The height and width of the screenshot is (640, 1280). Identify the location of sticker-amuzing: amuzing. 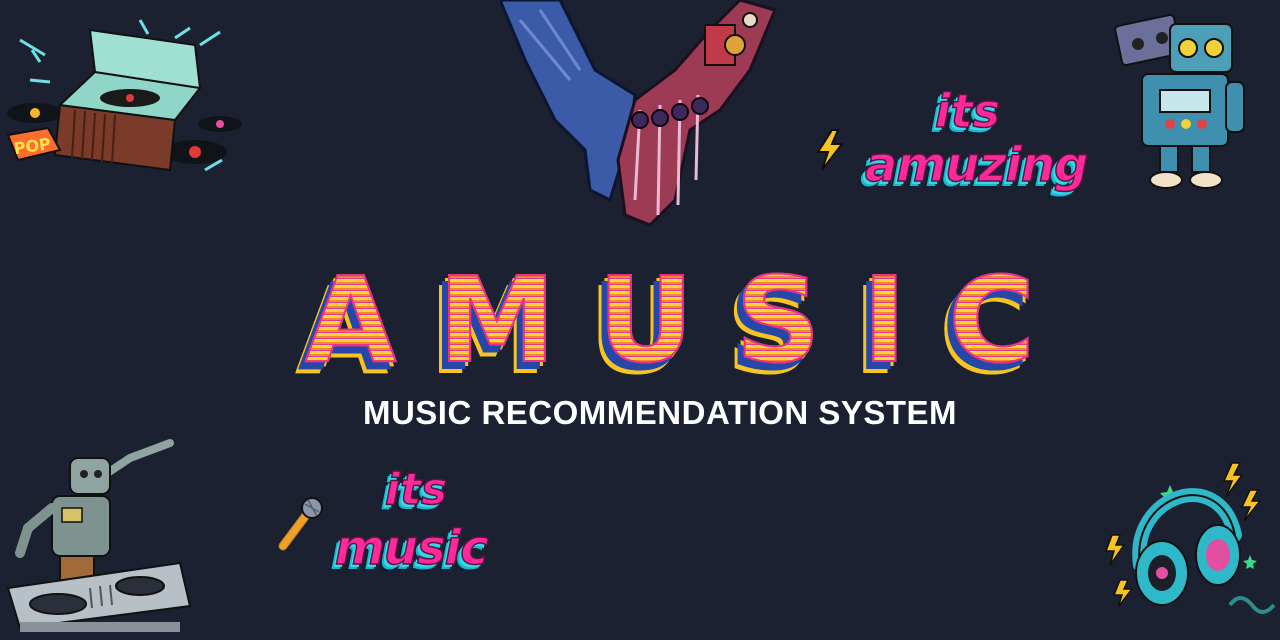
(976, 165).